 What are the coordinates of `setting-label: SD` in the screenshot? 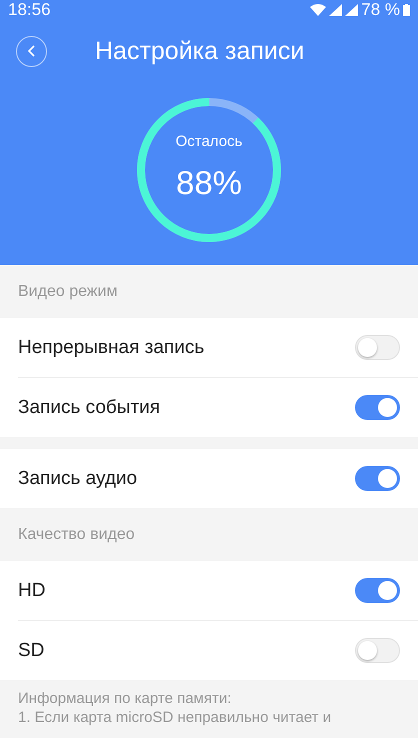 It's located at (31, 651).